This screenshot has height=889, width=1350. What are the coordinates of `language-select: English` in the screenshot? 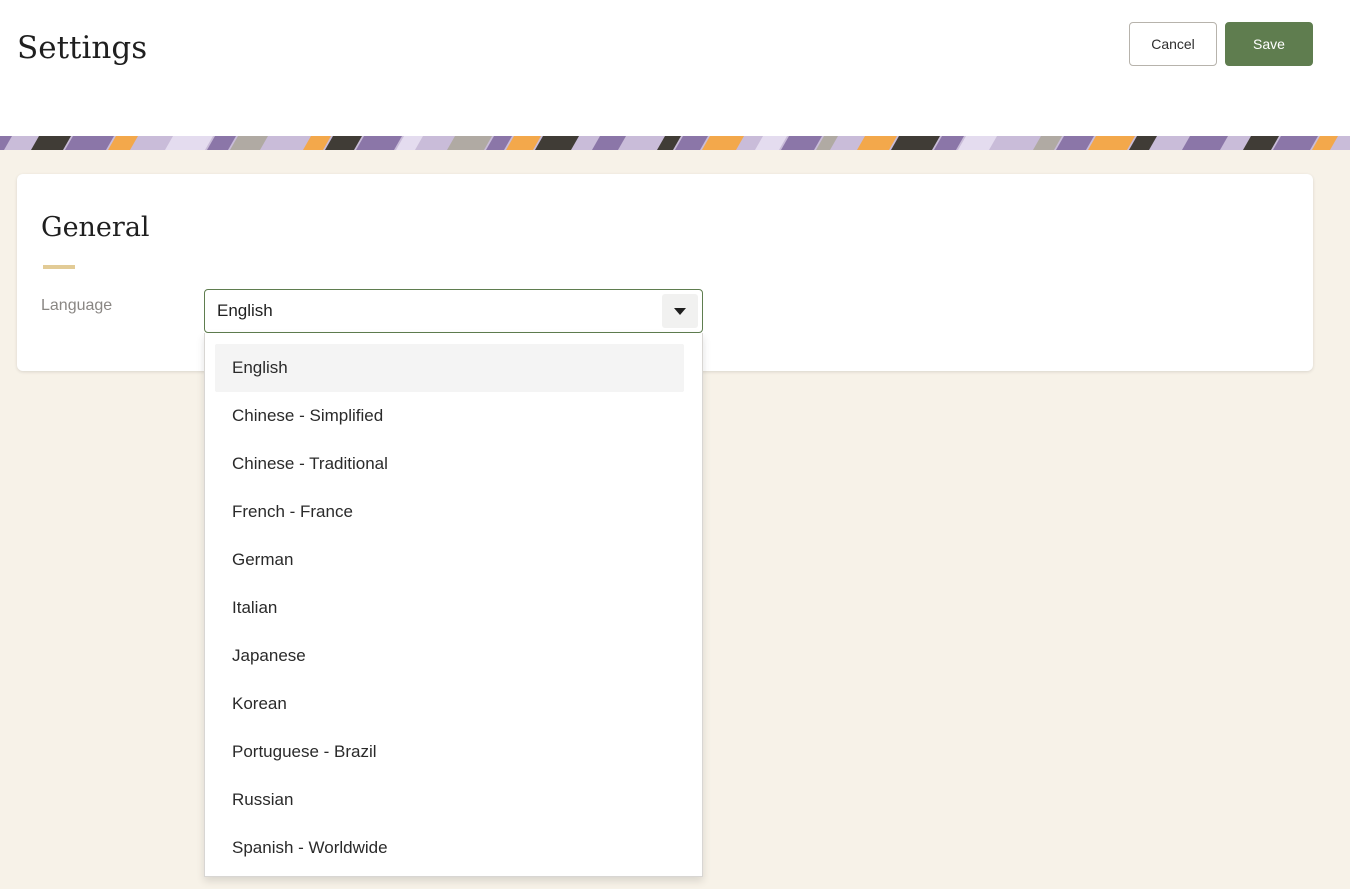 It's located at (453, 311).